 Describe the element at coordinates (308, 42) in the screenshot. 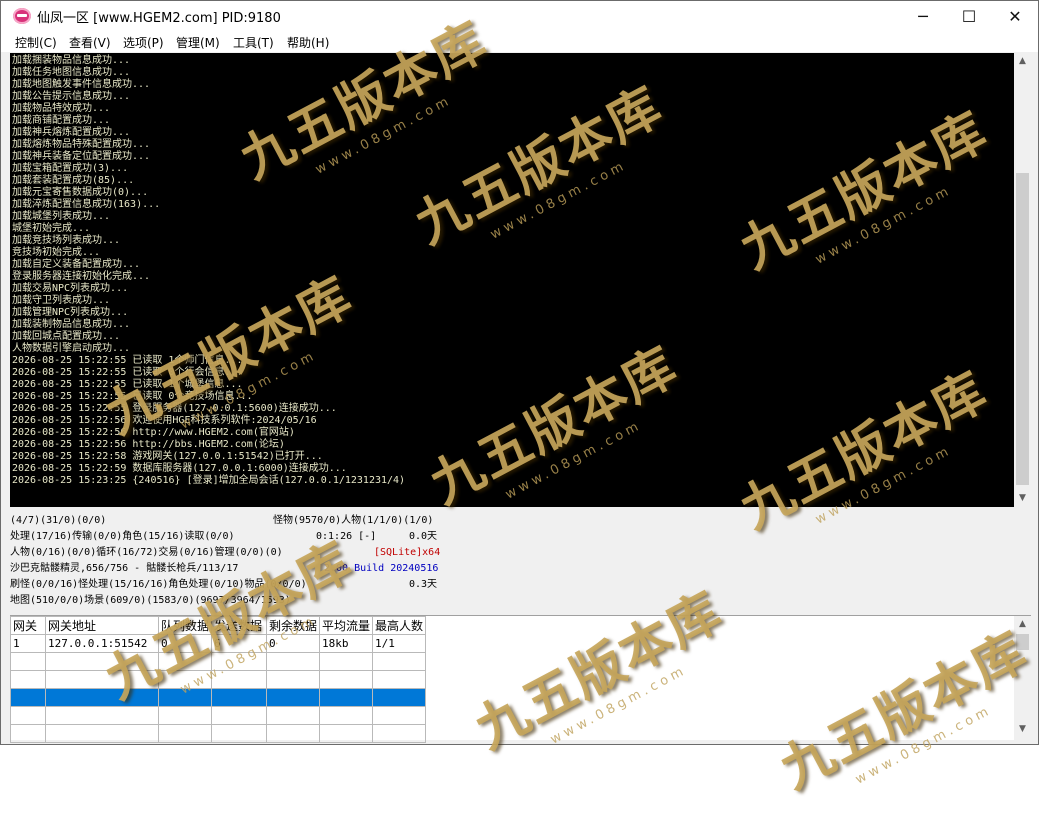

I see `menu-help: 帮助(H)` at that location.